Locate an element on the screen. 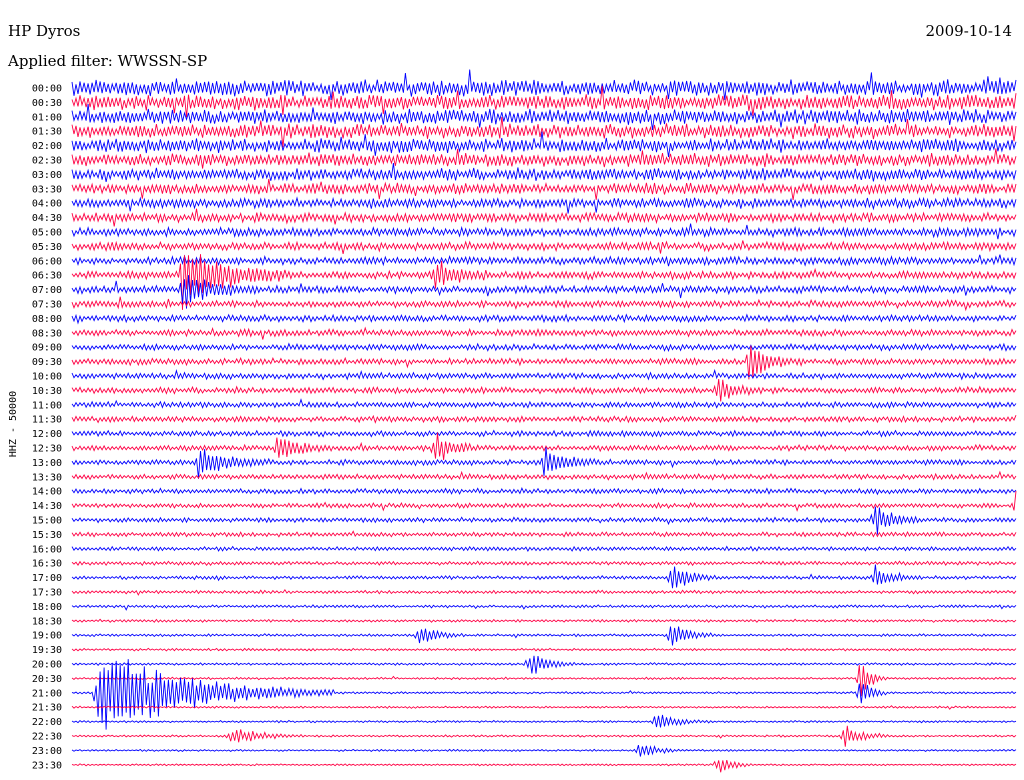  tick-label: 21:00 is located at coordinates (47, 693).